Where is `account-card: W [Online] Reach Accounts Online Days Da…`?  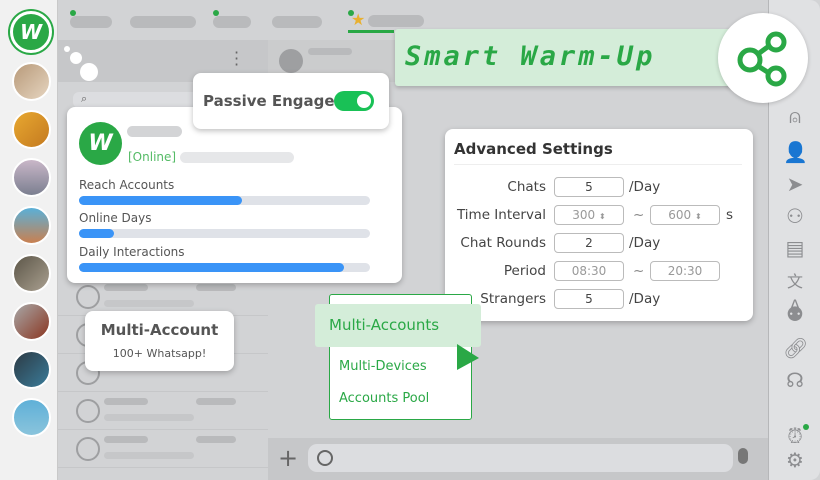 account-card: W [Online] Reach Accounts Online Days Da… is located at coordinates (234, 195).